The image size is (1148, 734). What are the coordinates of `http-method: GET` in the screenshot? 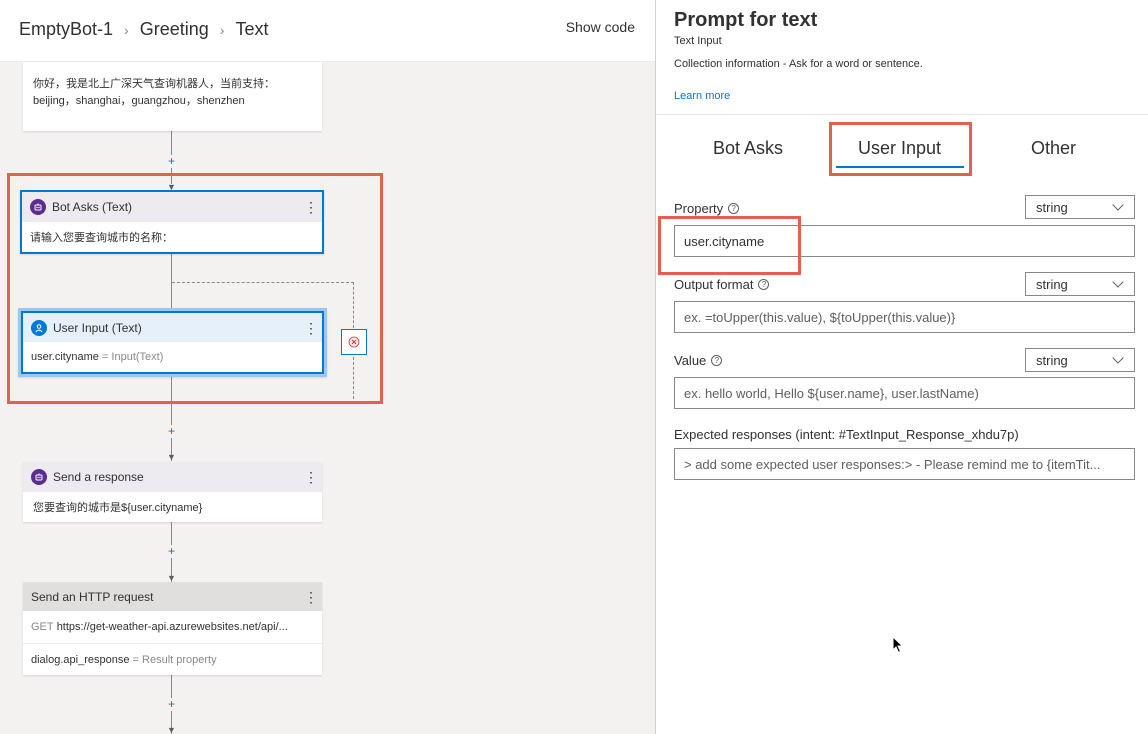 It's located at (42, 627).